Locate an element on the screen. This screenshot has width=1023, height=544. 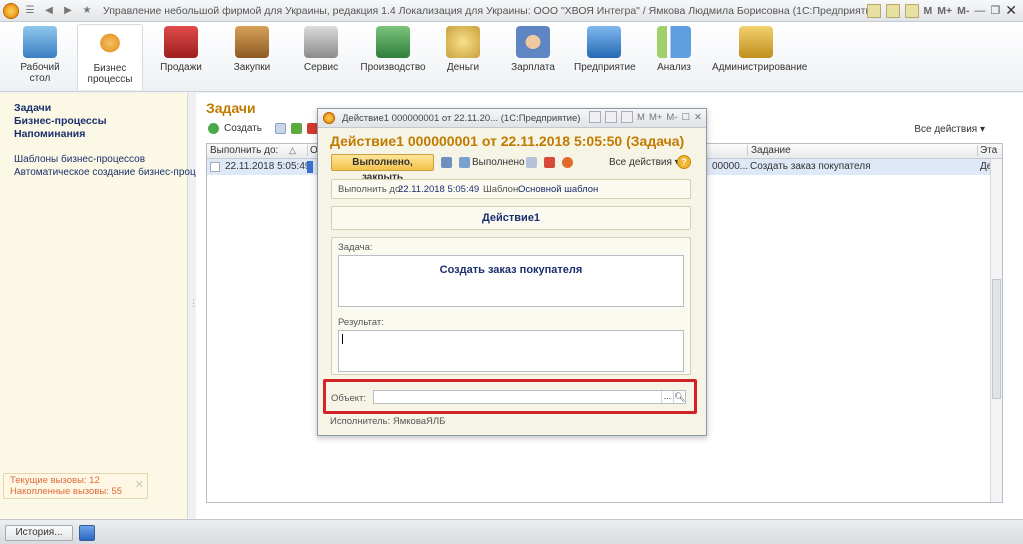
add-icon is located at coordinates (213, 128).